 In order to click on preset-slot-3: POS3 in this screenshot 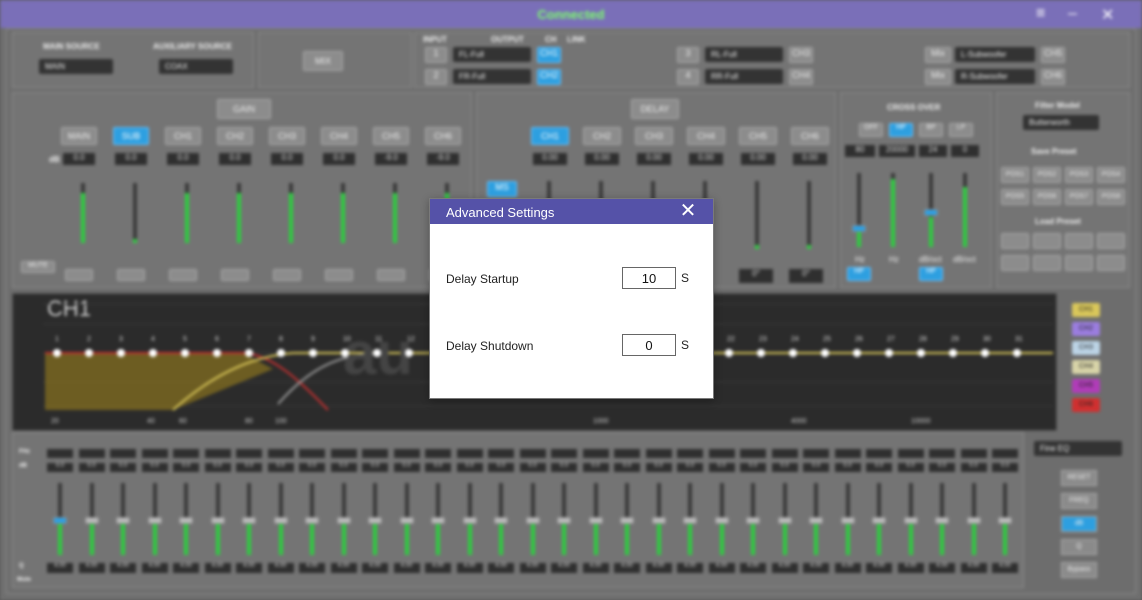, I will do `click(1079, 175)`.